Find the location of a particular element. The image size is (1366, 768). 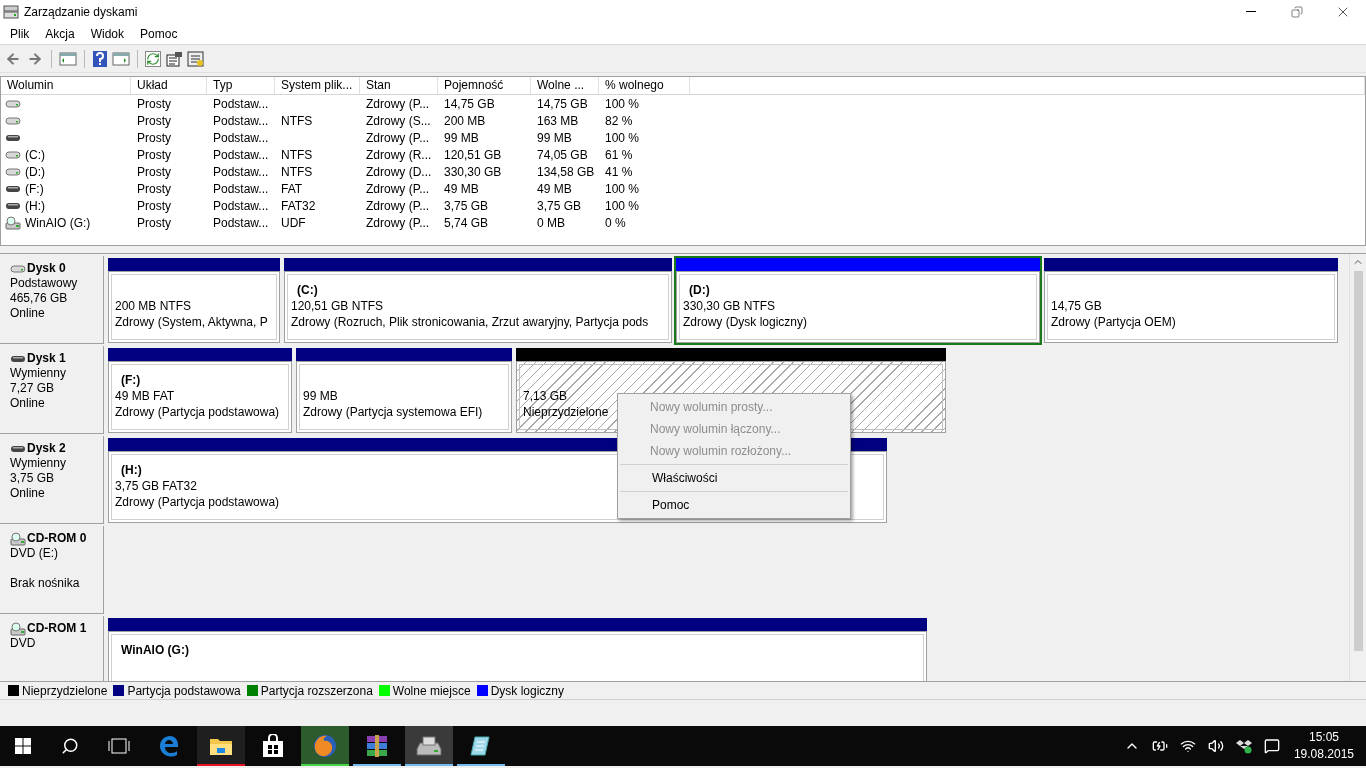

table-cell-text: (H:) is located at coordinates (35, 206).